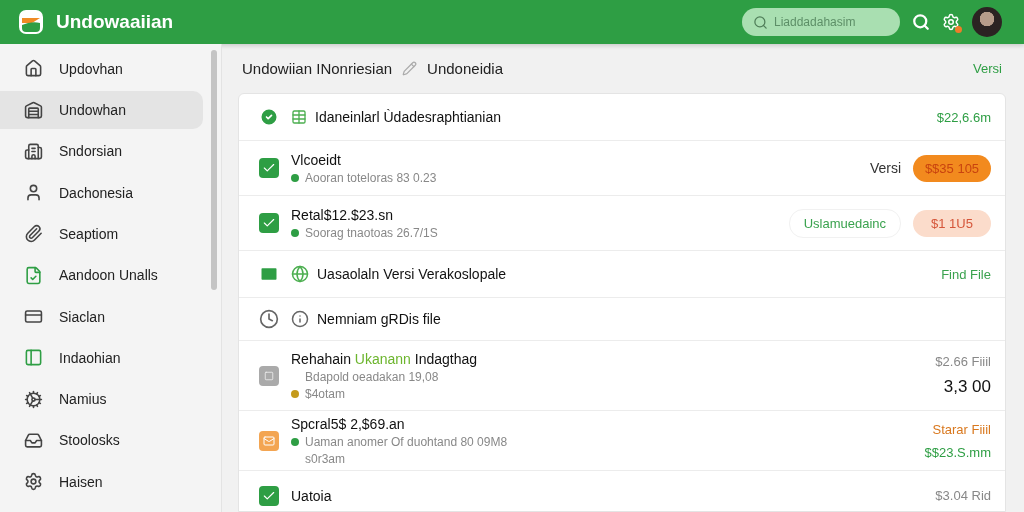 The height and width of the screenshot is (512, 1024). Describe the element at coordinates (101, 275) in the screenshot. I see `sidebar-item: Aandoon Unalls` at that location.